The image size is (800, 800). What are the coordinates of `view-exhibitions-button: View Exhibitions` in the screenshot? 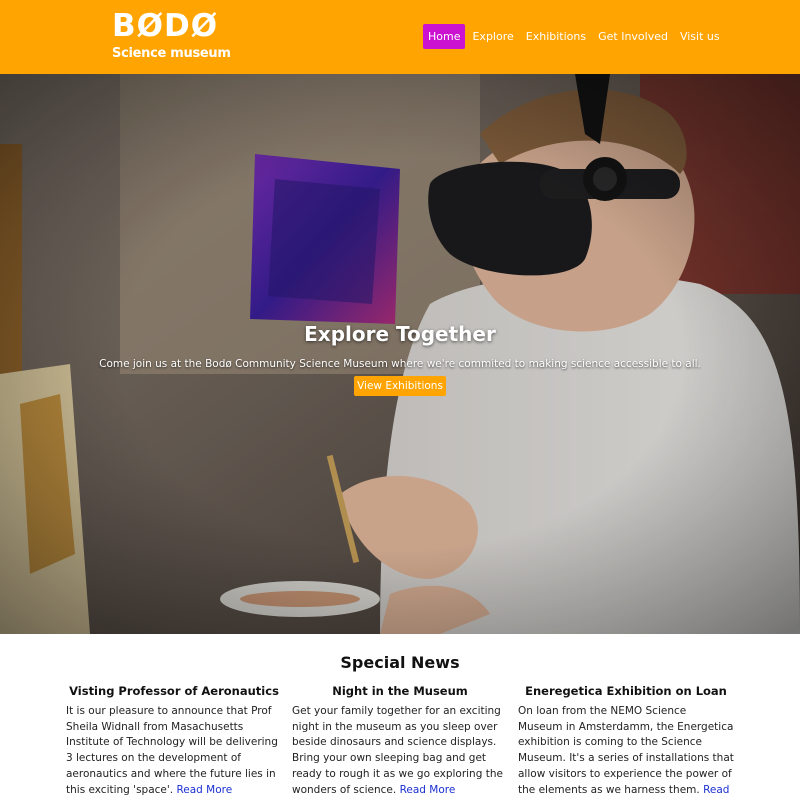 It's located at (400, 386).